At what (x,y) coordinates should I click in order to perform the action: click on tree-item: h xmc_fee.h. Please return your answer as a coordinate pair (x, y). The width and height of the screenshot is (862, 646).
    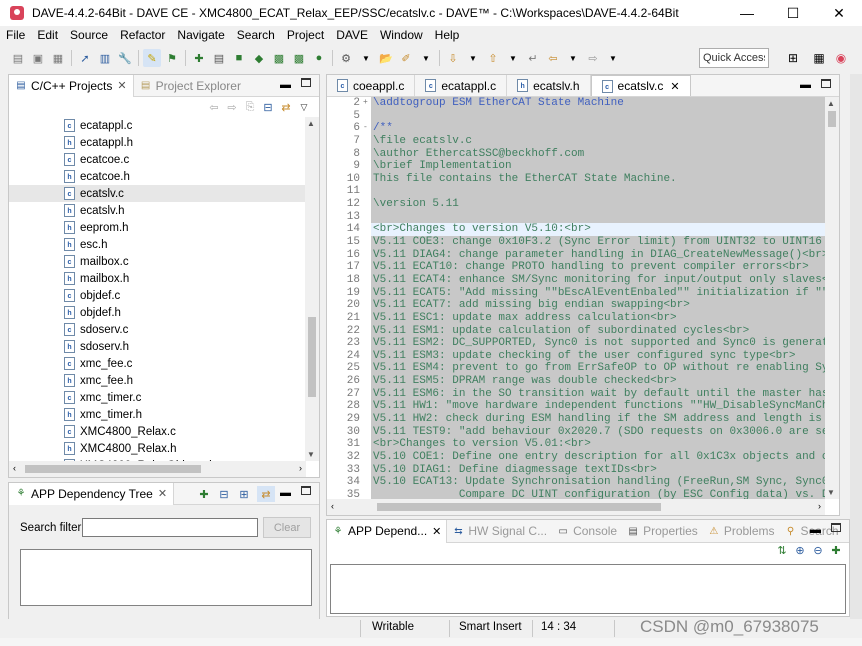
    Looking at the image, I should click on (157, 380).